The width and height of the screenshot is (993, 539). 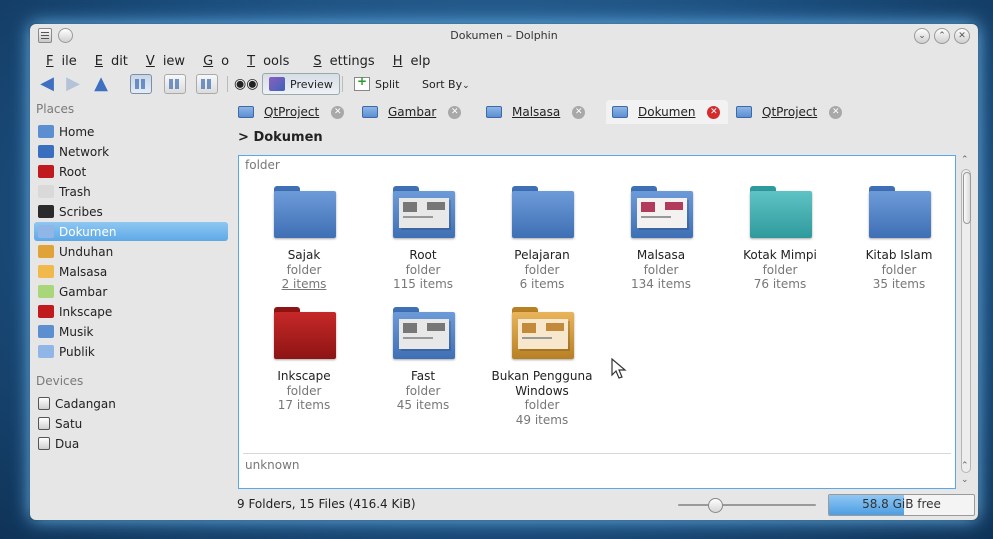 I want to click on icons-view-button, so click(x=141, y=84).